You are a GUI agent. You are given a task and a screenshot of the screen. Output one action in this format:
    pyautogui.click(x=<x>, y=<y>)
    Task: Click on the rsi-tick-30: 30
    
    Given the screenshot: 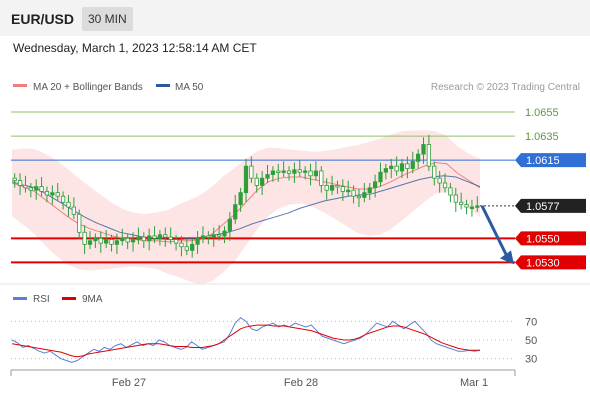 What is the action you would take?
    pyautogui.click(x=531, y=360)
    